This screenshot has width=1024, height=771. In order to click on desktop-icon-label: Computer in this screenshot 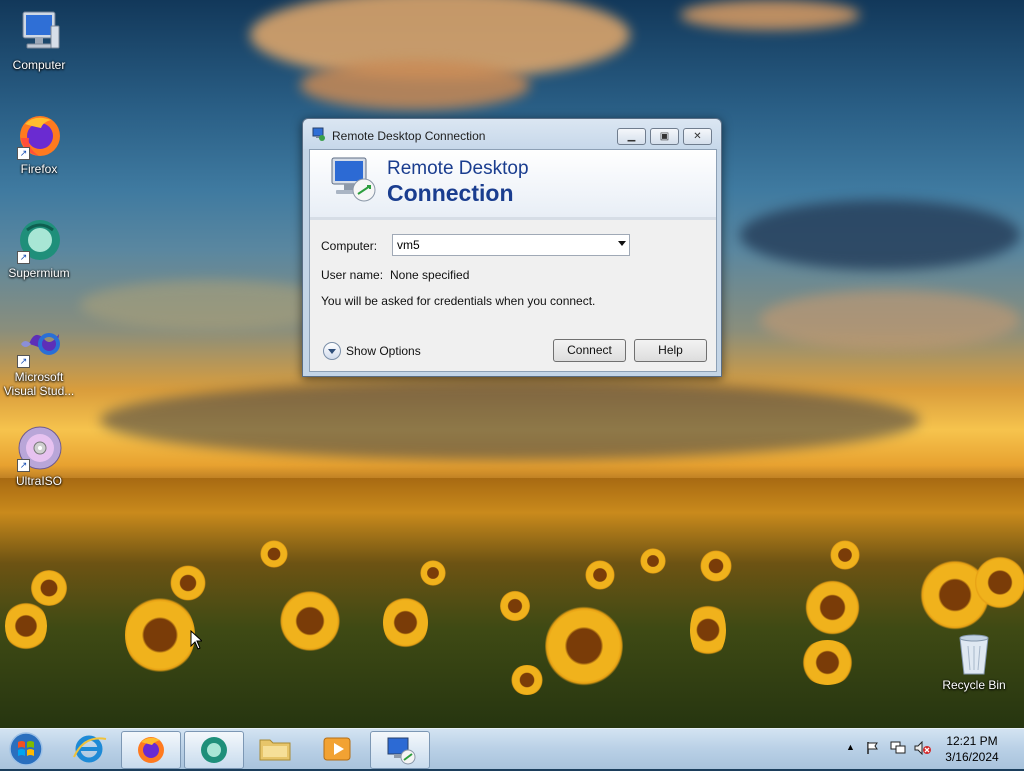, I will do `click(39, 65)`.